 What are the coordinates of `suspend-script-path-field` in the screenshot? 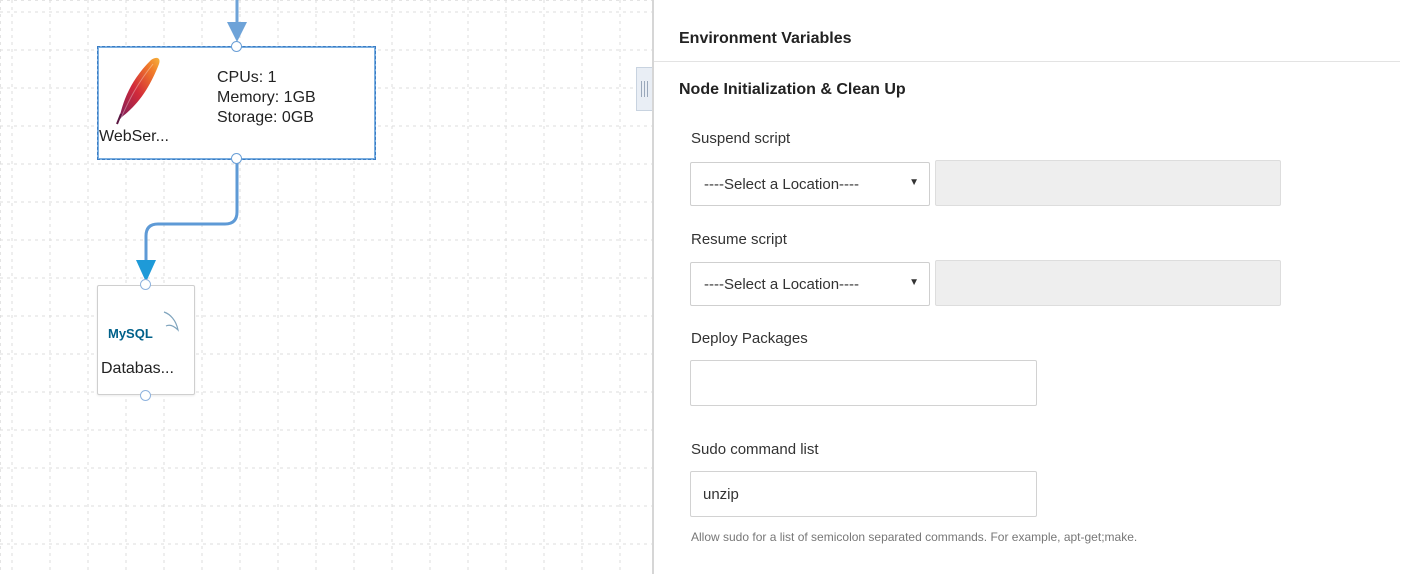 It's located at (1108, 183).